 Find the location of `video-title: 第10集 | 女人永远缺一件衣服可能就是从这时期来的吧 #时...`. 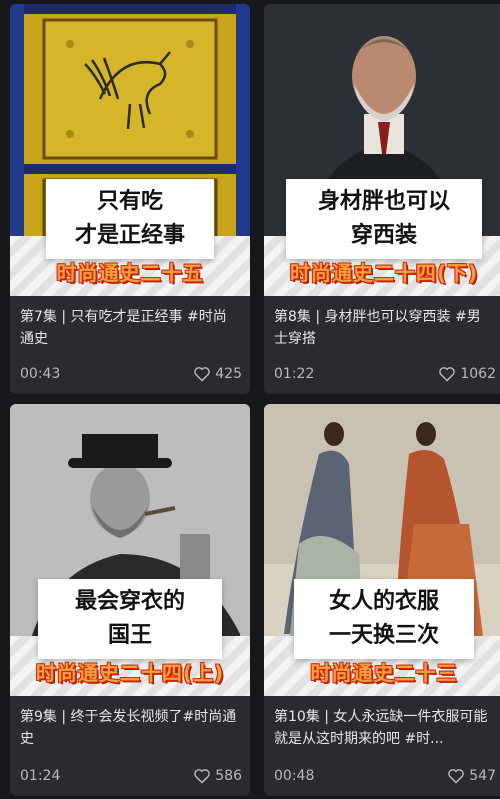

video-title: 第10集 | 女人永远缺一件衣服可能就是从这时期来的吧 #时... is located at coordinates (384, 728).